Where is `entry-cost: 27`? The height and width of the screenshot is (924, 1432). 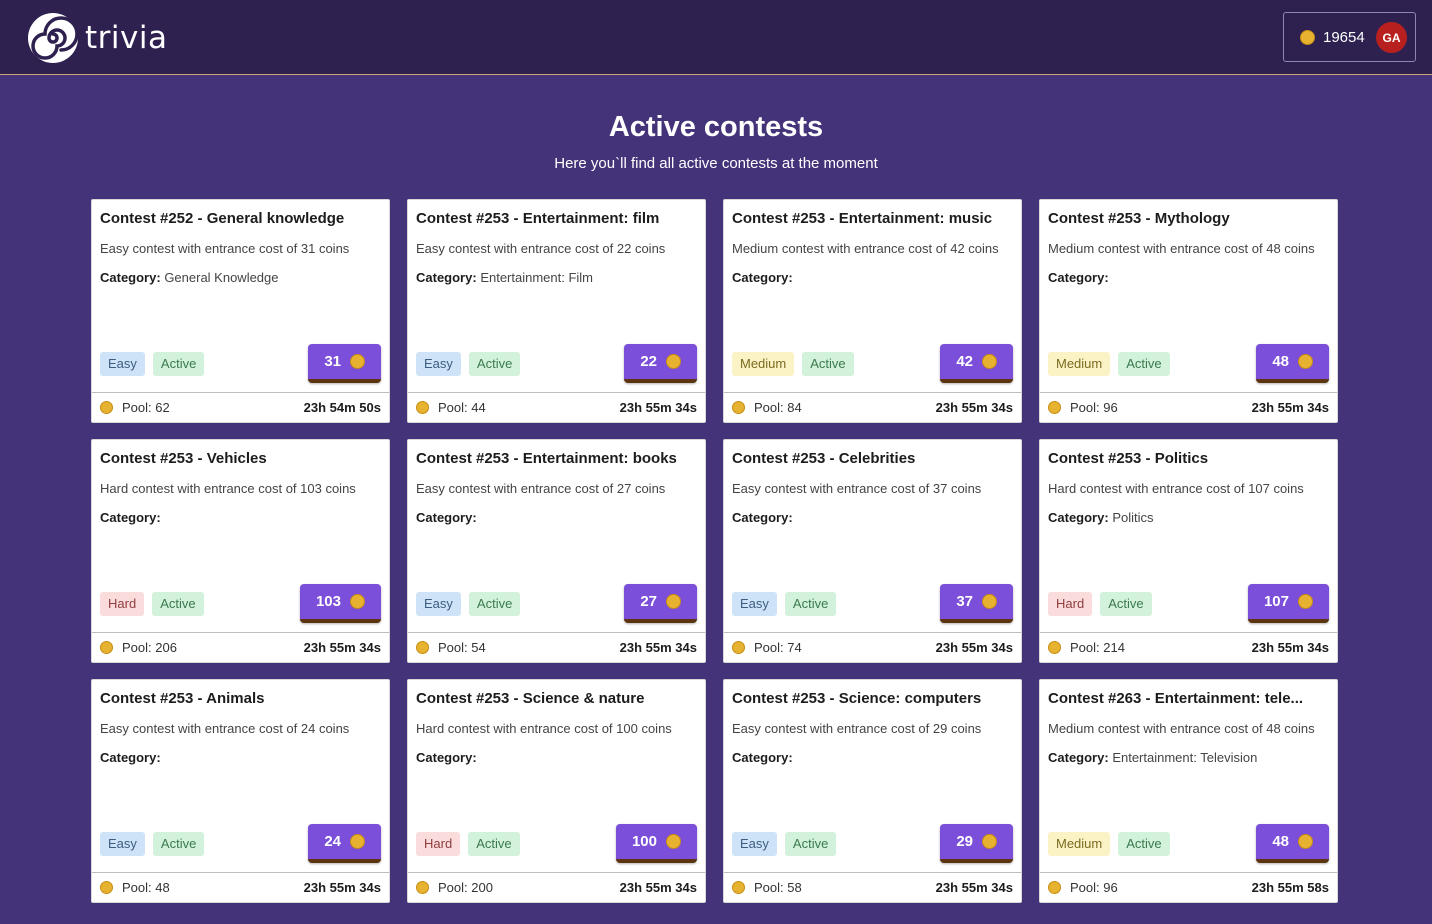
entry-cost: 27 is located at coordinates (648, 601).